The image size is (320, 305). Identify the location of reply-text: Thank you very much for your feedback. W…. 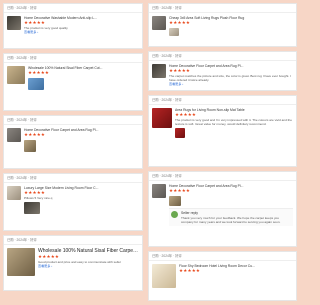
(231, 219).